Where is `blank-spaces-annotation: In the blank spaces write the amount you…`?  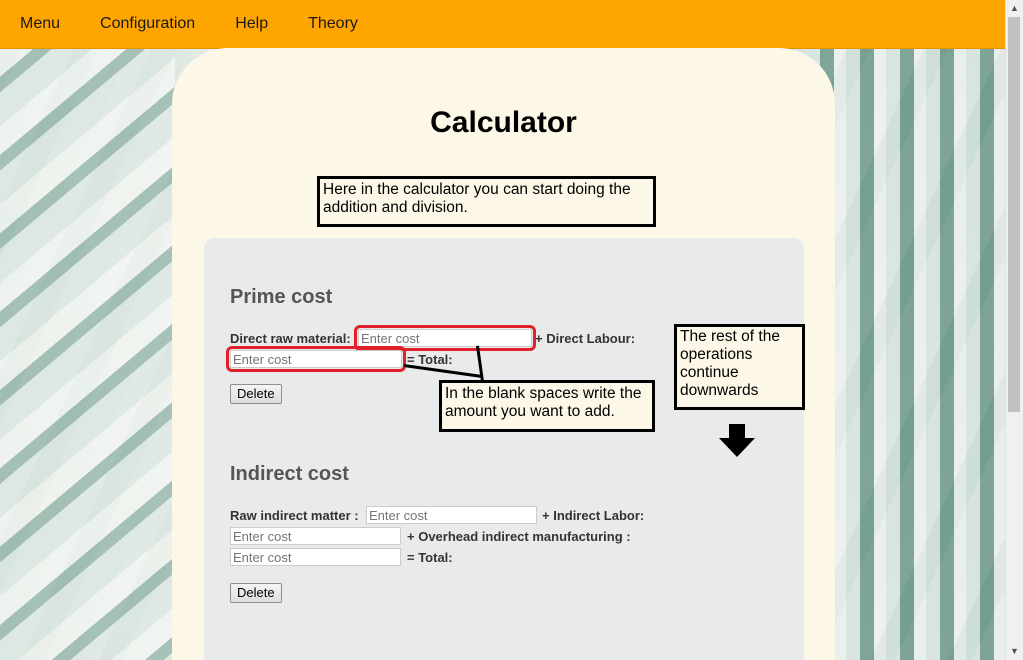
blank-spaces-annotation: In the blank spaces write the amount you… is located at coordinates (547, 406).